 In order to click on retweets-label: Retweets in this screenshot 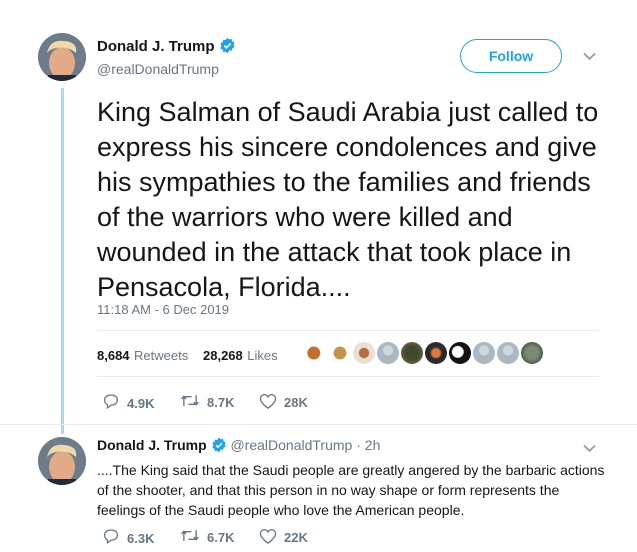, I will do `click(161, 355)`.